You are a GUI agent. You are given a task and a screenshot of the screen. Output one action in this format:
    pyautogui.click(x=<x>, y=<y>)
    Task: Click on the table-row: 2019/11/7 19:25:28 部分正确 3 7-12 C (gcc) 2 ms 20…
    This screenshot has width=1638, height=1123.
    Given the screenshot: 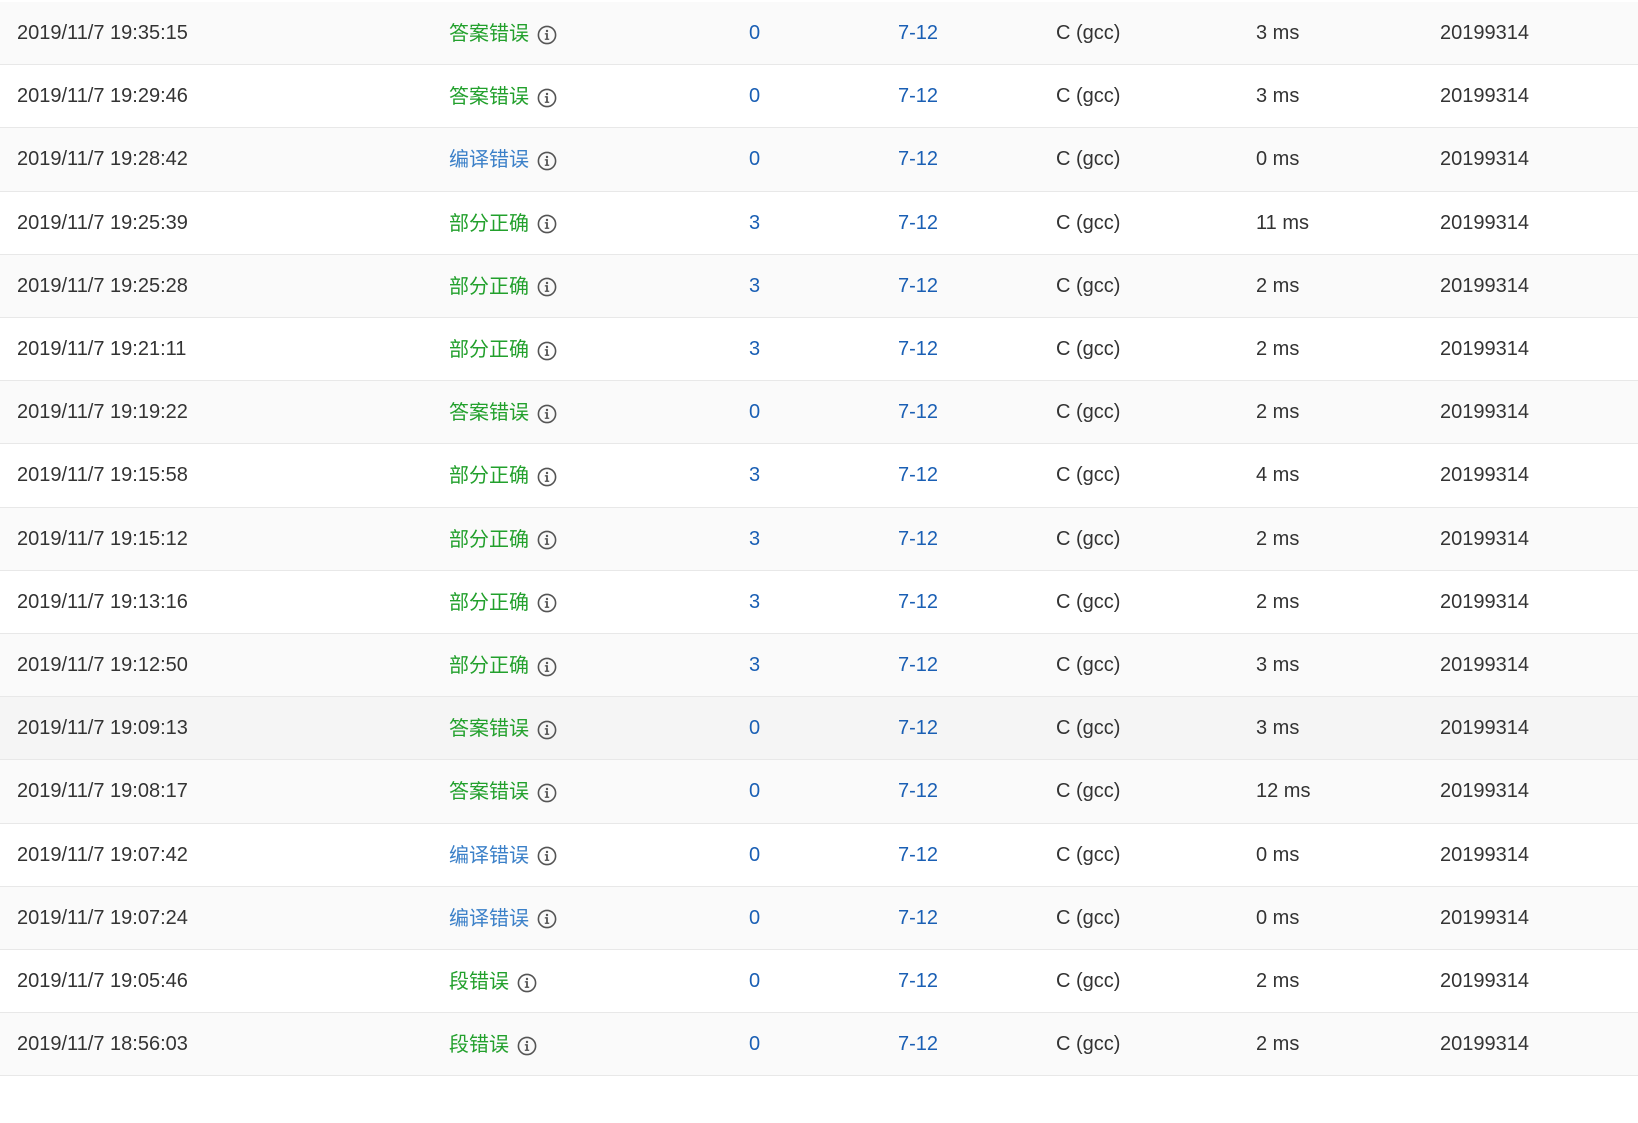 What is the action you would take?
    pyautogui.click(x=819, y=286)
    